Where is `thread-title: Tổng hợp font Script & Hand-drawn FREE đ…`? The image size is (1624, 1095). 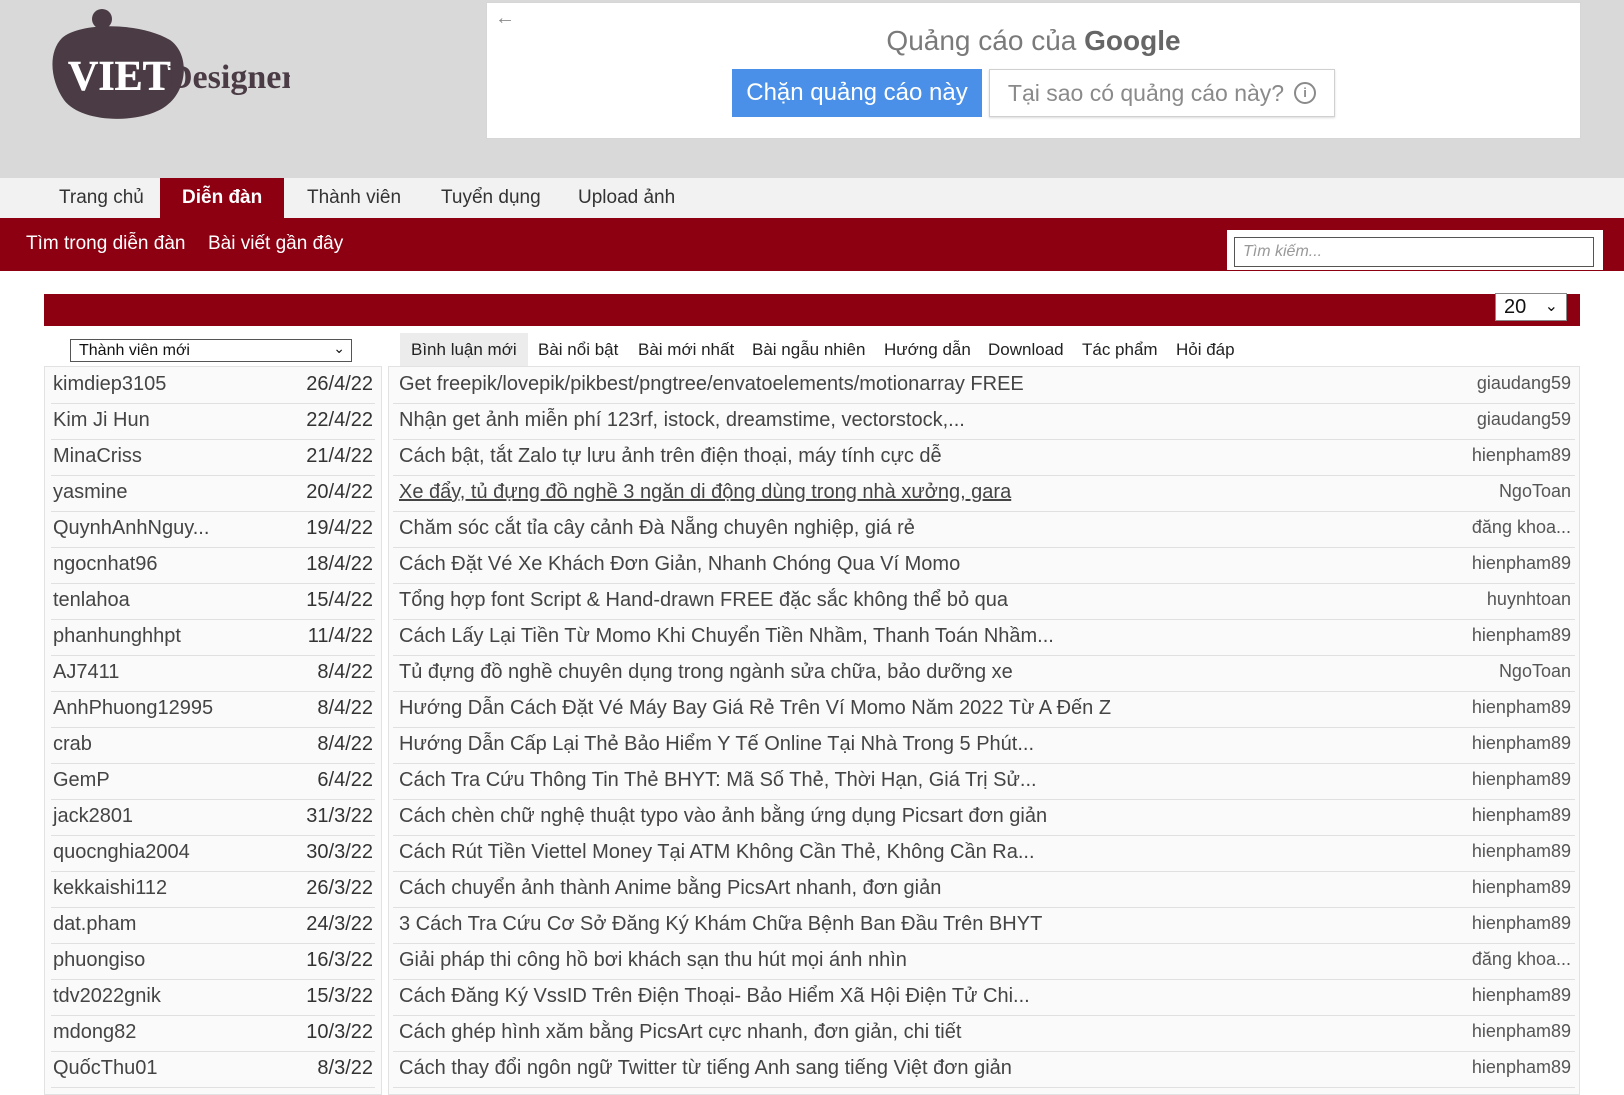 thread-title: Tổng hợp font Script & Hand-drawn FREE đ… is located at coordinates (703, 600).